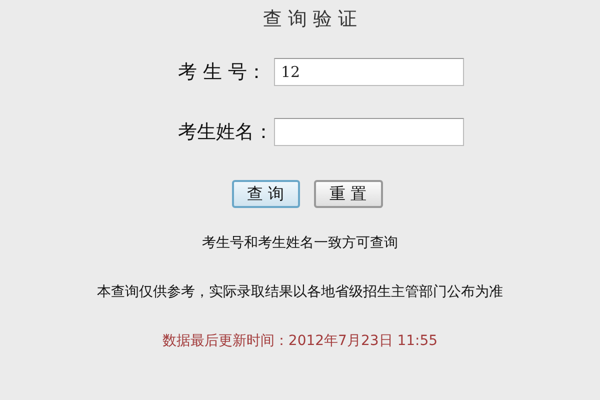  I want to click on input-field: 12, so click(369, 72).